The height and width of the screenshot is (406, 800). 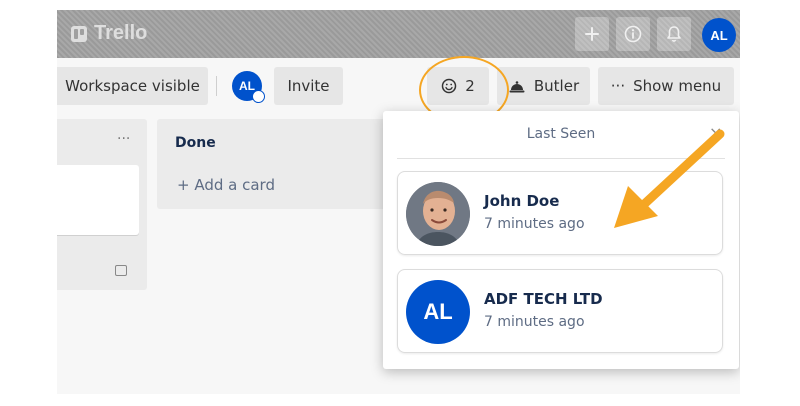 I want to click on plus-icon, so click(x=592, y=34).